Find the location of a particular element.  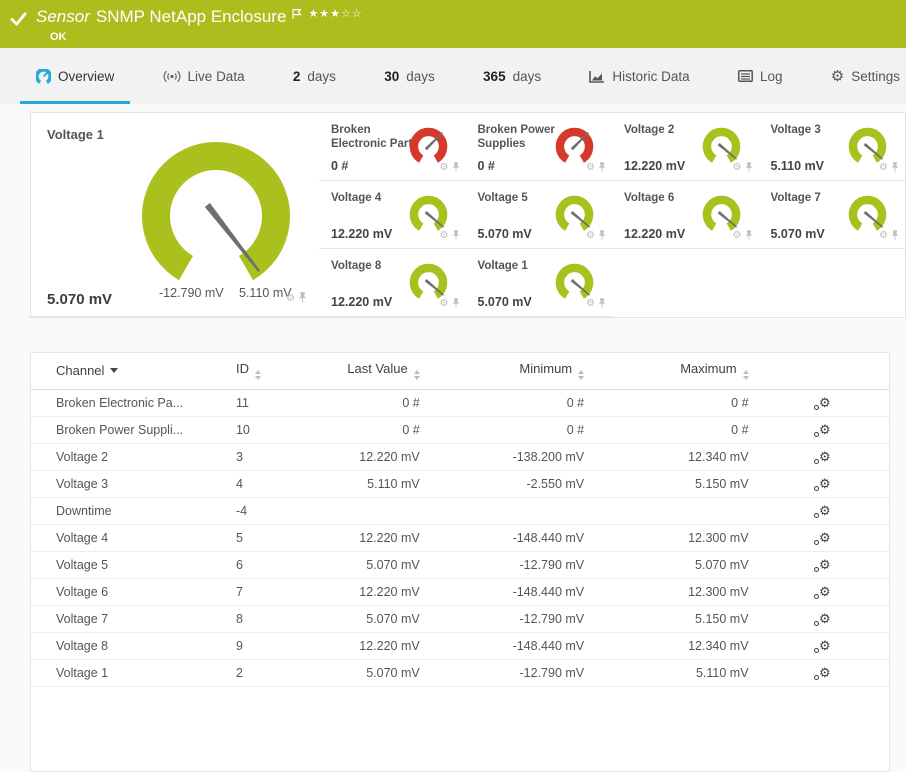

table-row: Broken Electronic Pa... 11 0 # 0 # 0 # ⚙ is located at coordinates (460, 403).